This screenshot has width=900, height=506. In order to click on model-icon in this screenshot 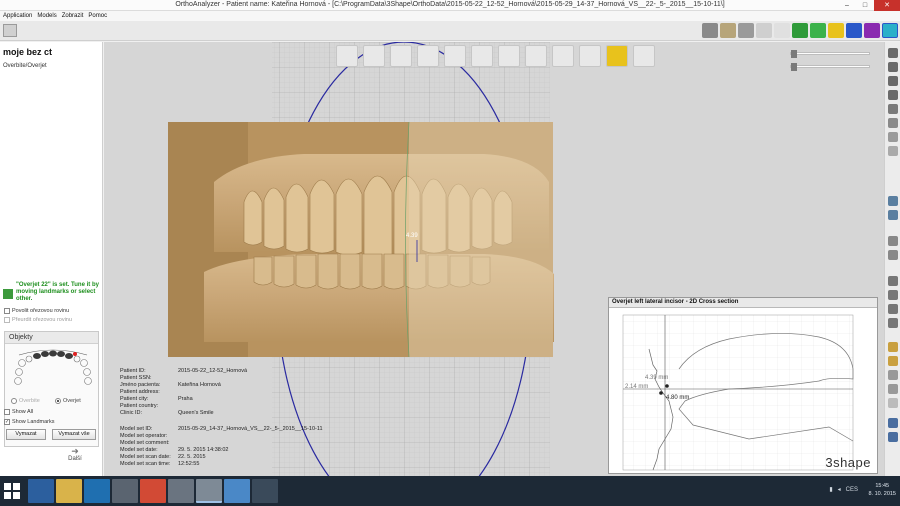, I will do `click(728, 30)`.